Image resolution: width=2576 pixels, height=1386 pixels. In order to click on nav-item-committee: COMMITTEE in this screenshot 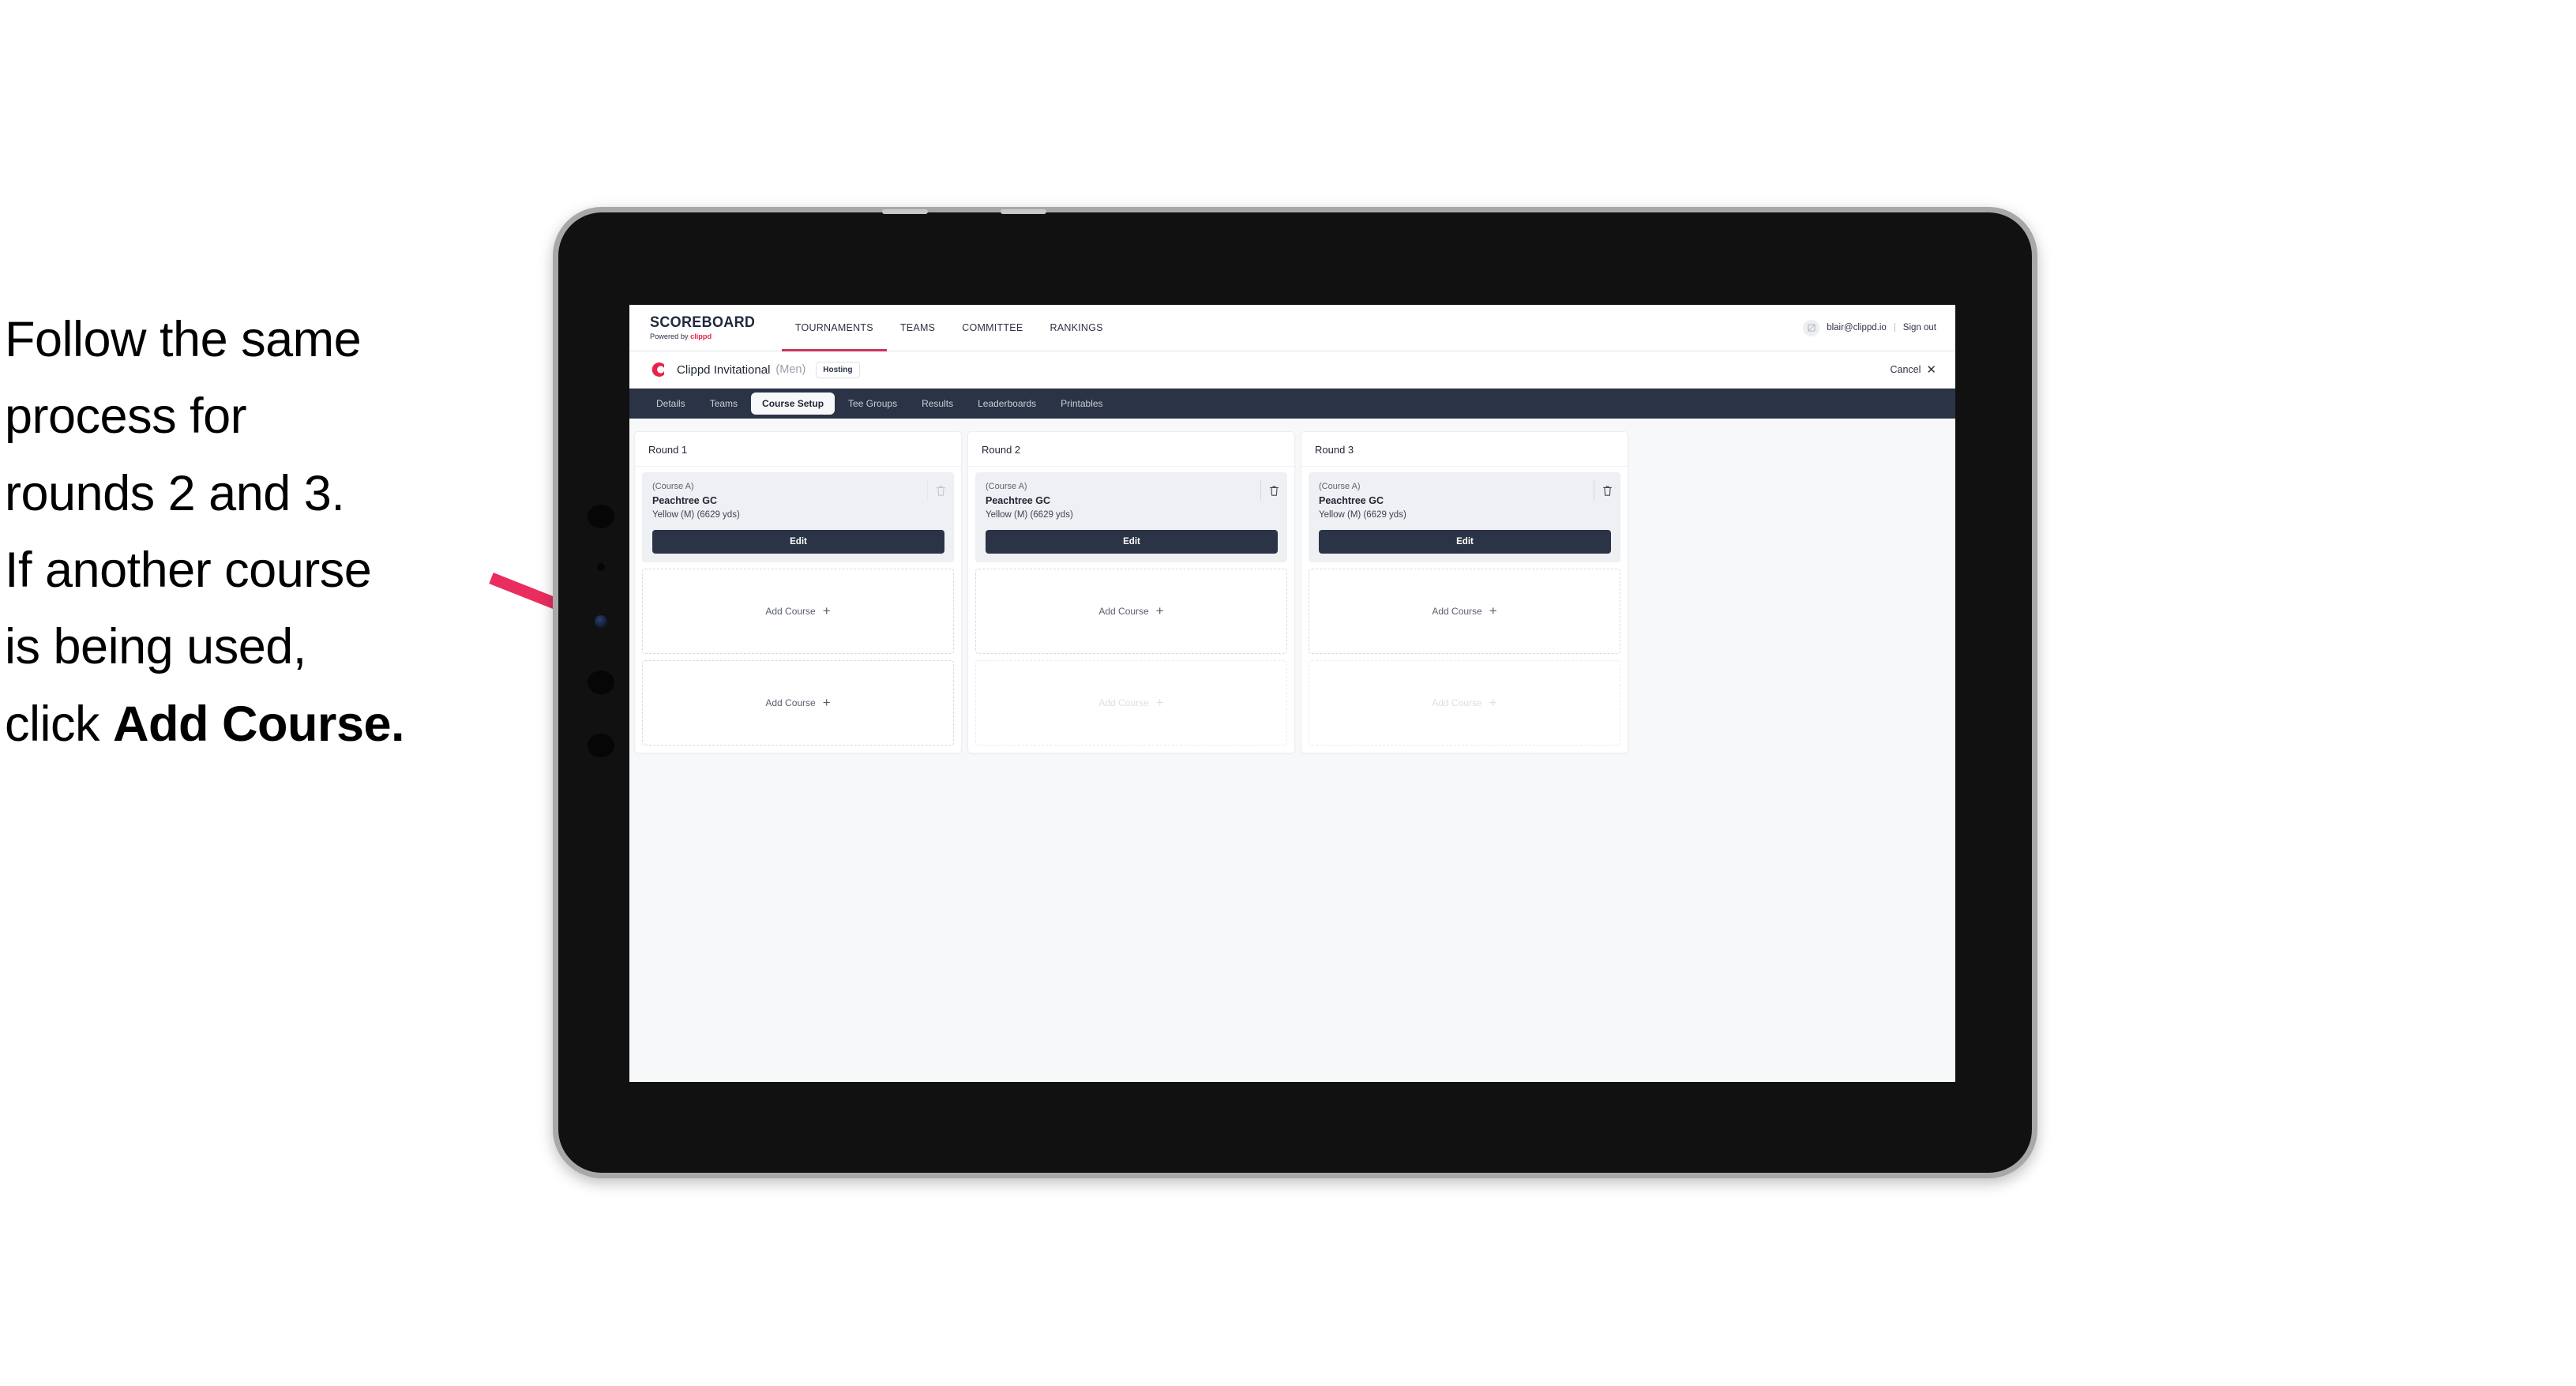, I will do `click(992, 328)`.